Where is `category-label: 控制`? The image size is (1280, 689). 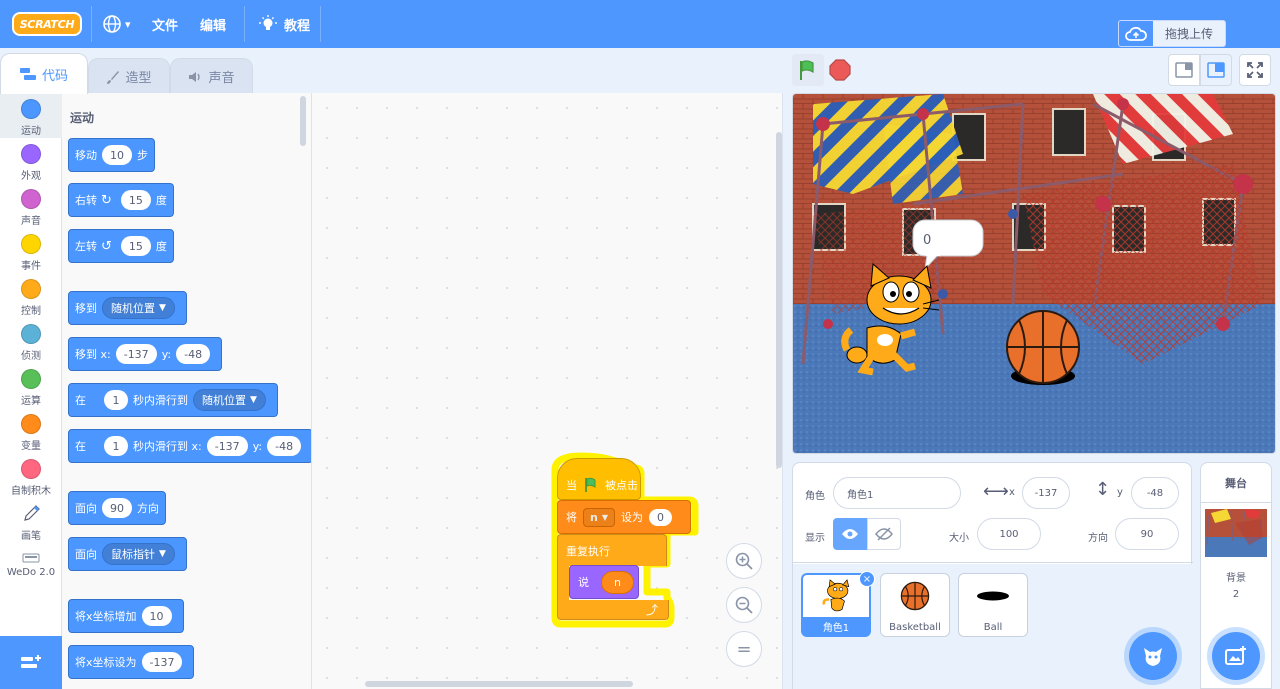 category-label: 控制 is located at coordinates (31, 311).